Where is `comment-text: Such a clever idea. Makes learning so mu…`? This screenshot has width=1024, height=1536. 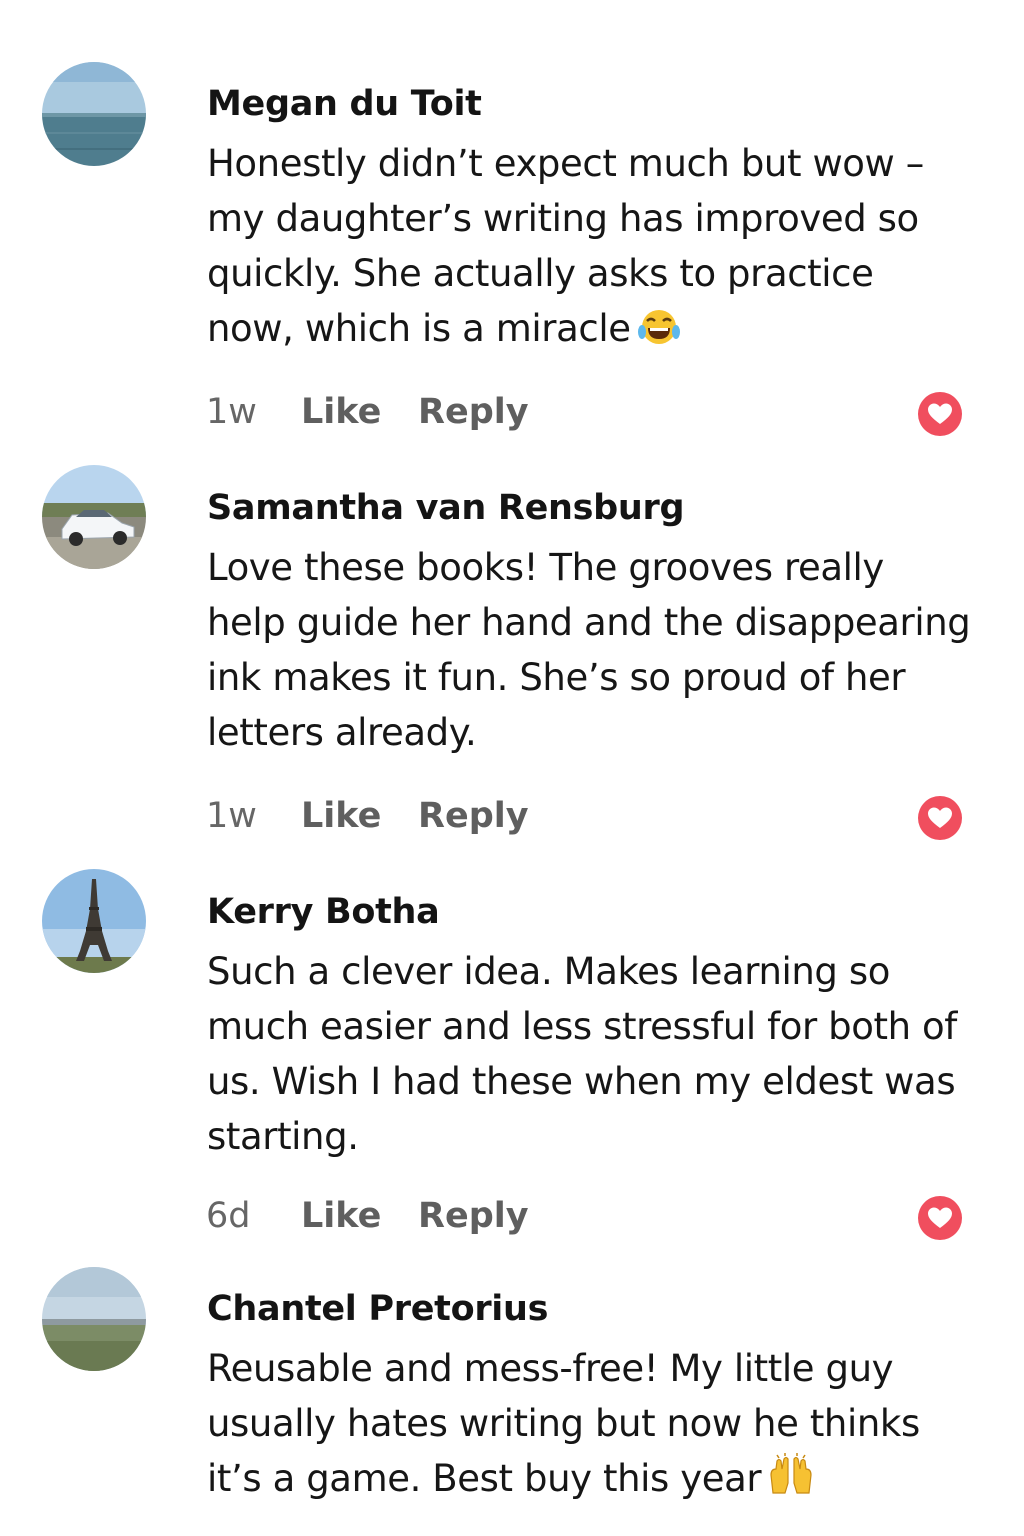 comment-text: Such a clever idea. Makes learning so mu… is located at coordinates (602, 1054).